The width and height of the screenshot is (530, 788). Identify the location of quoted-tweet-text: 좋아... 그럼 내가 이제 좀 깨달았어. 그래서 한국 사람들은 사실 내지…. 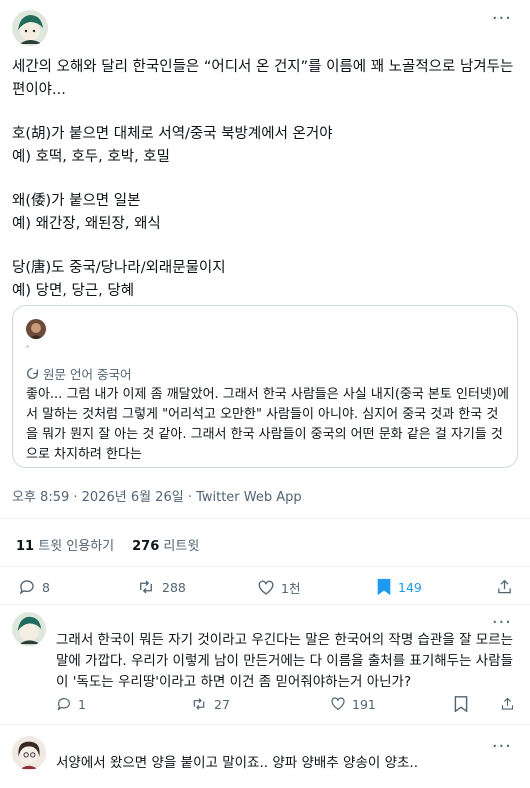
(267, 424).